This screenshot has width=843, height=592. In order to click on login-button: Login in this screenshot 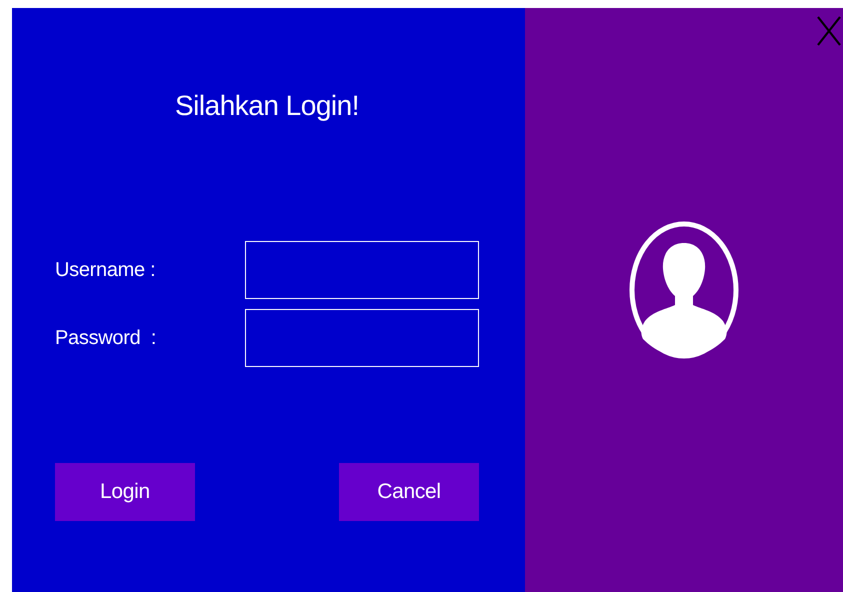, I will do `click(125, 492)`.